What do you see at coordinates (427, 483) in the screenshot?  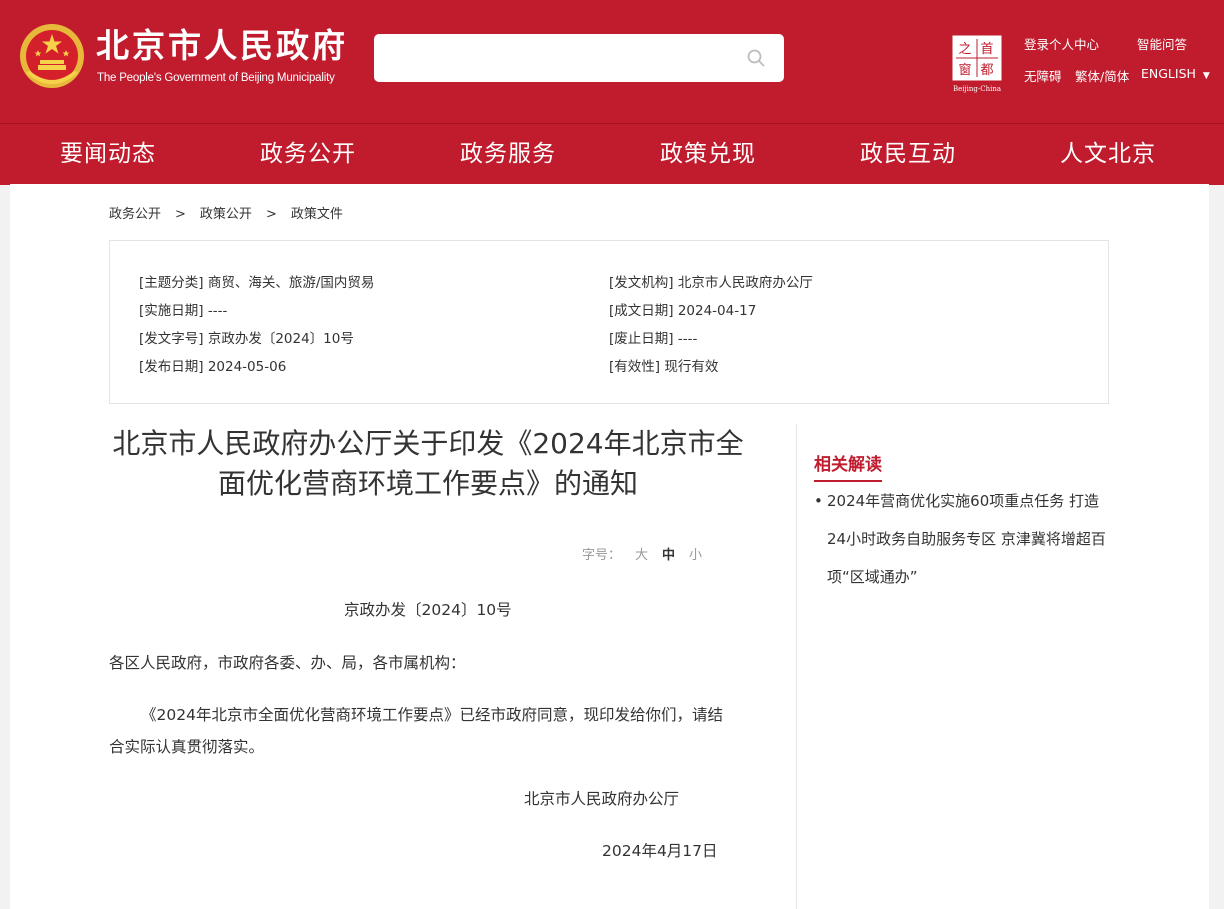 I see `document-title-line: 面优化营商环境工作要点》的通知` at bounding box center [427, 483].